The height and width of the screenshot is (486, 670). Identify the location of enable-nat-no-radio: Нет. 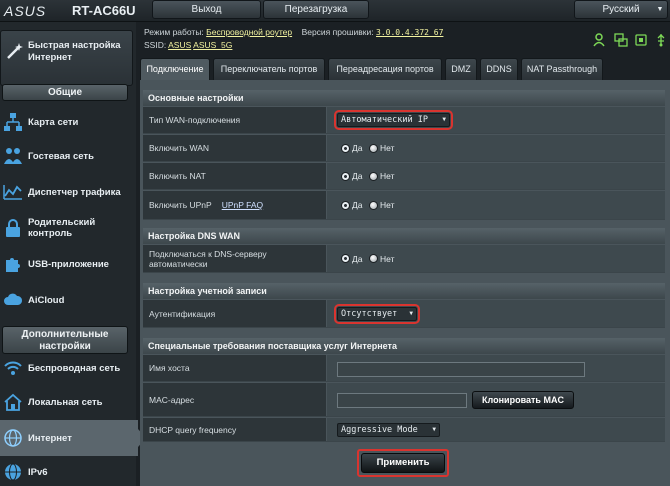
(381, 176).